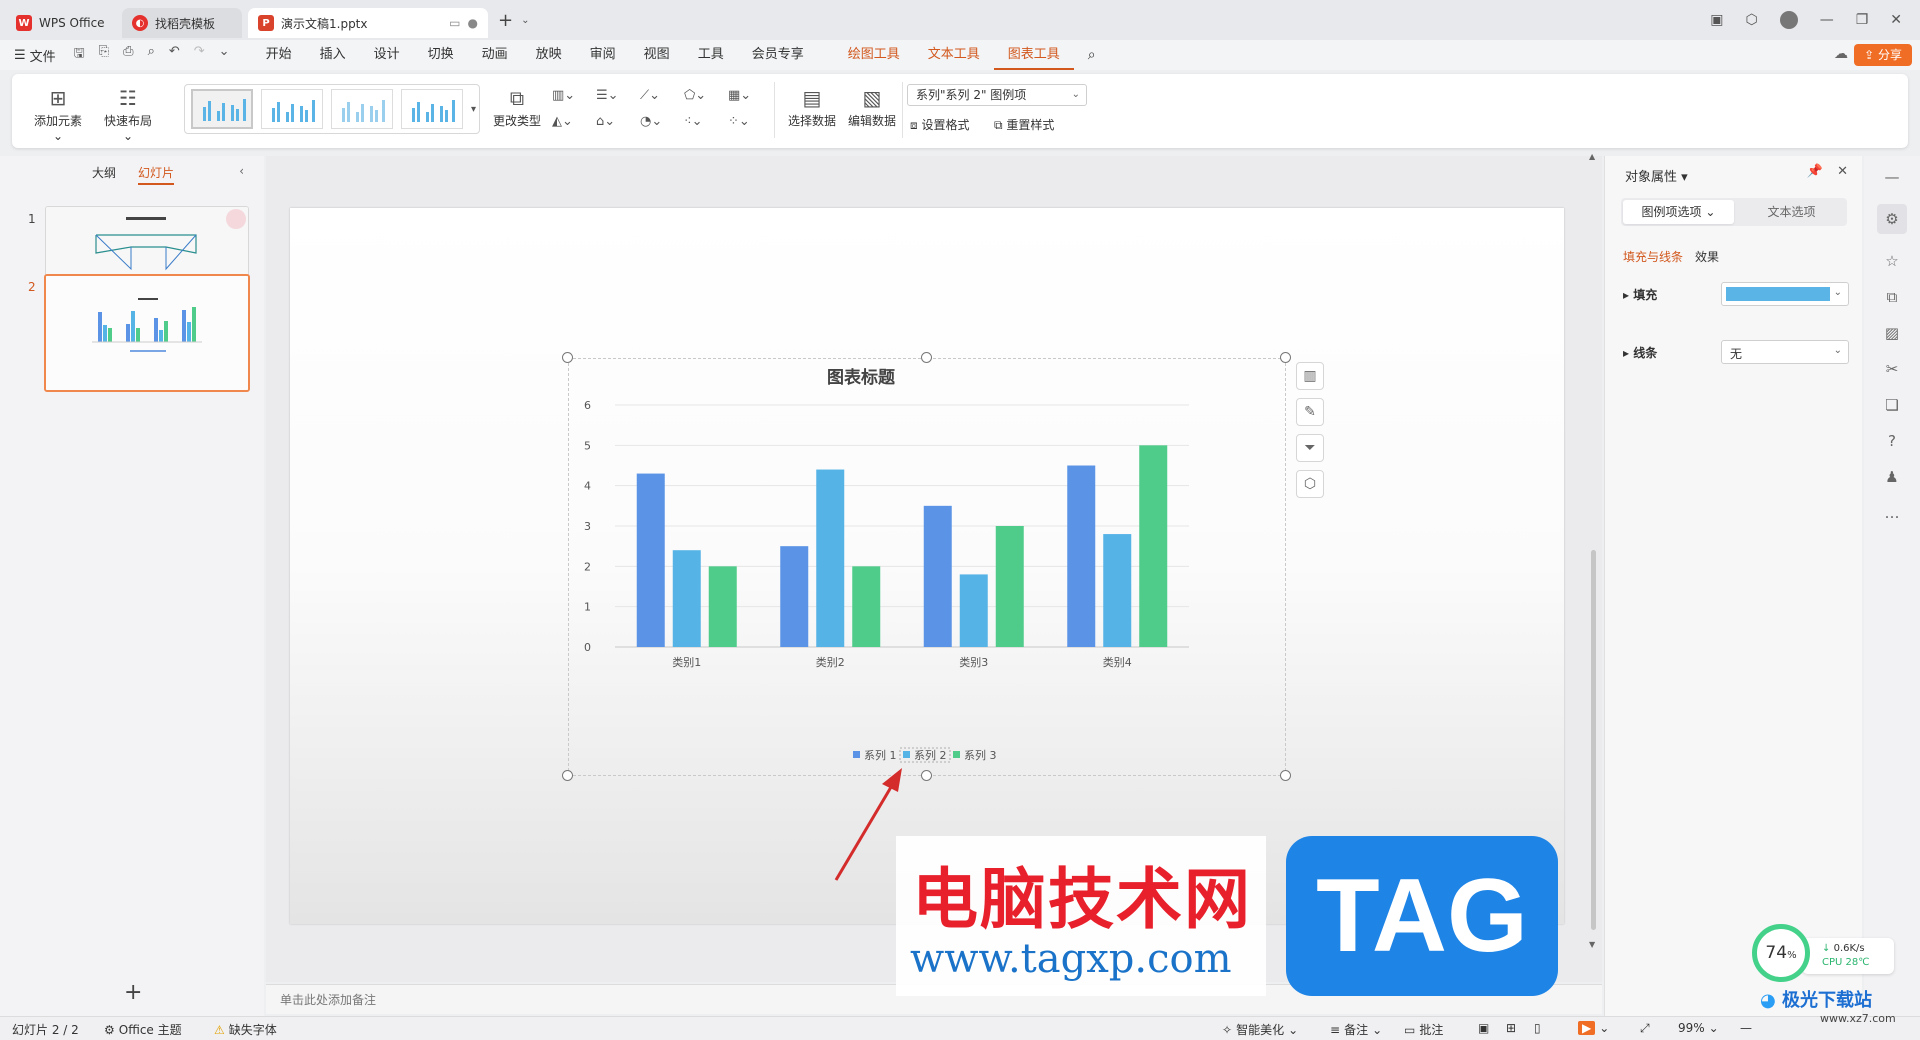 The height and width of the screenshot is (1040, 1920). What do you see at coordinates (151, 55) in the screenshot?
I see `print-preview-icon: ⌕` at bounding box center [151, 55].